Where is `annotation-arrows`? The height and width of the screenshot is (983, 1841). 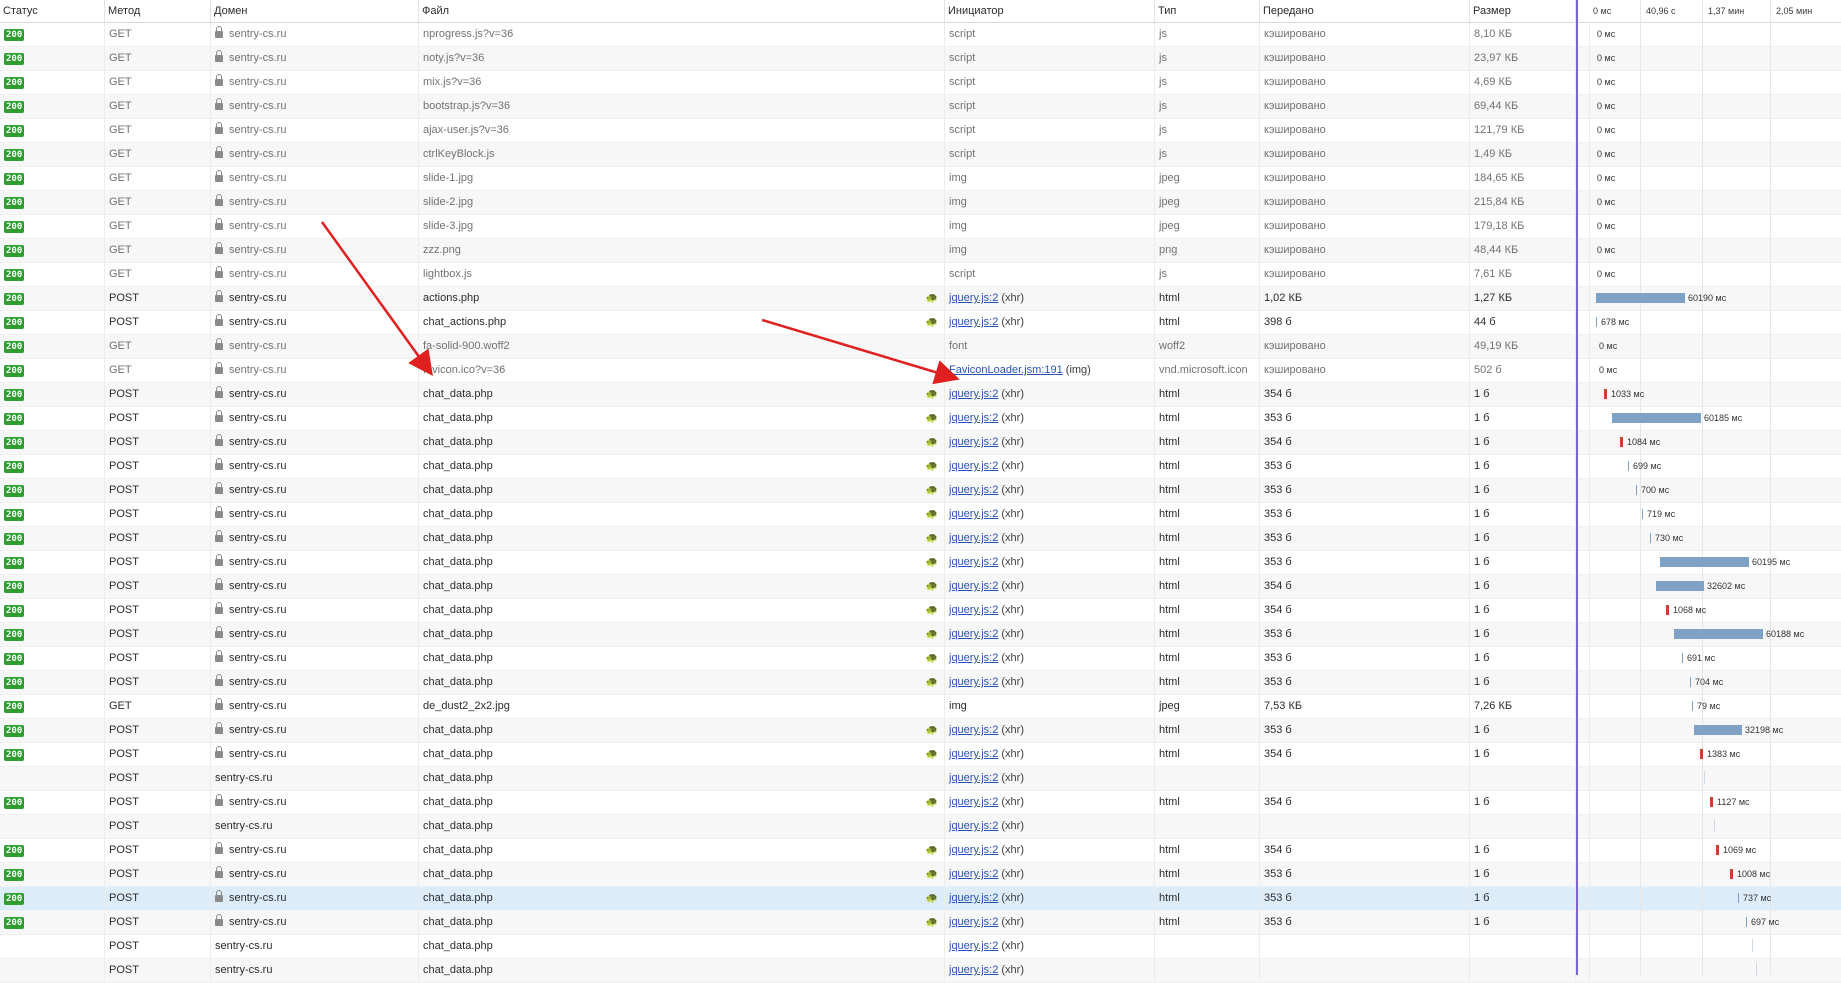 annotation-arrows is located at coordinates (640, 303).